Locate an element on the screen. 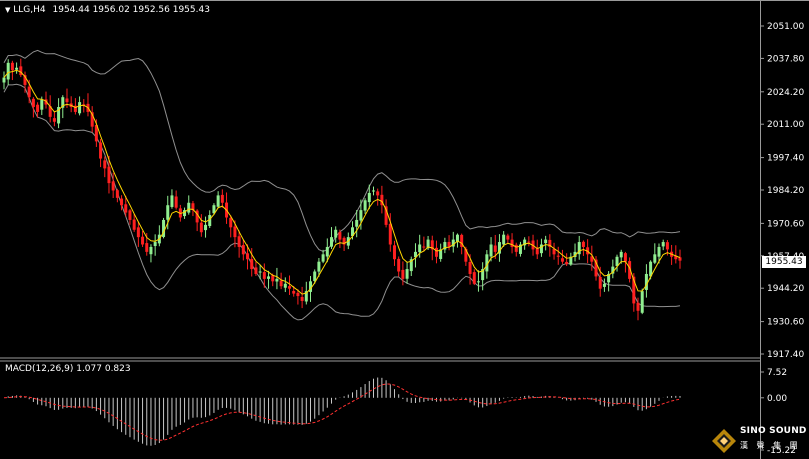  symbol-label: LLG,H4 is located at coordinates (29, 10).